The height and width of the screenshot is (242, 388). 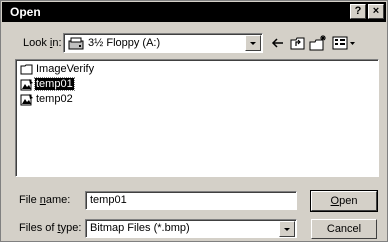 I want to click on help-button: ?, so click(x=358, y=11).